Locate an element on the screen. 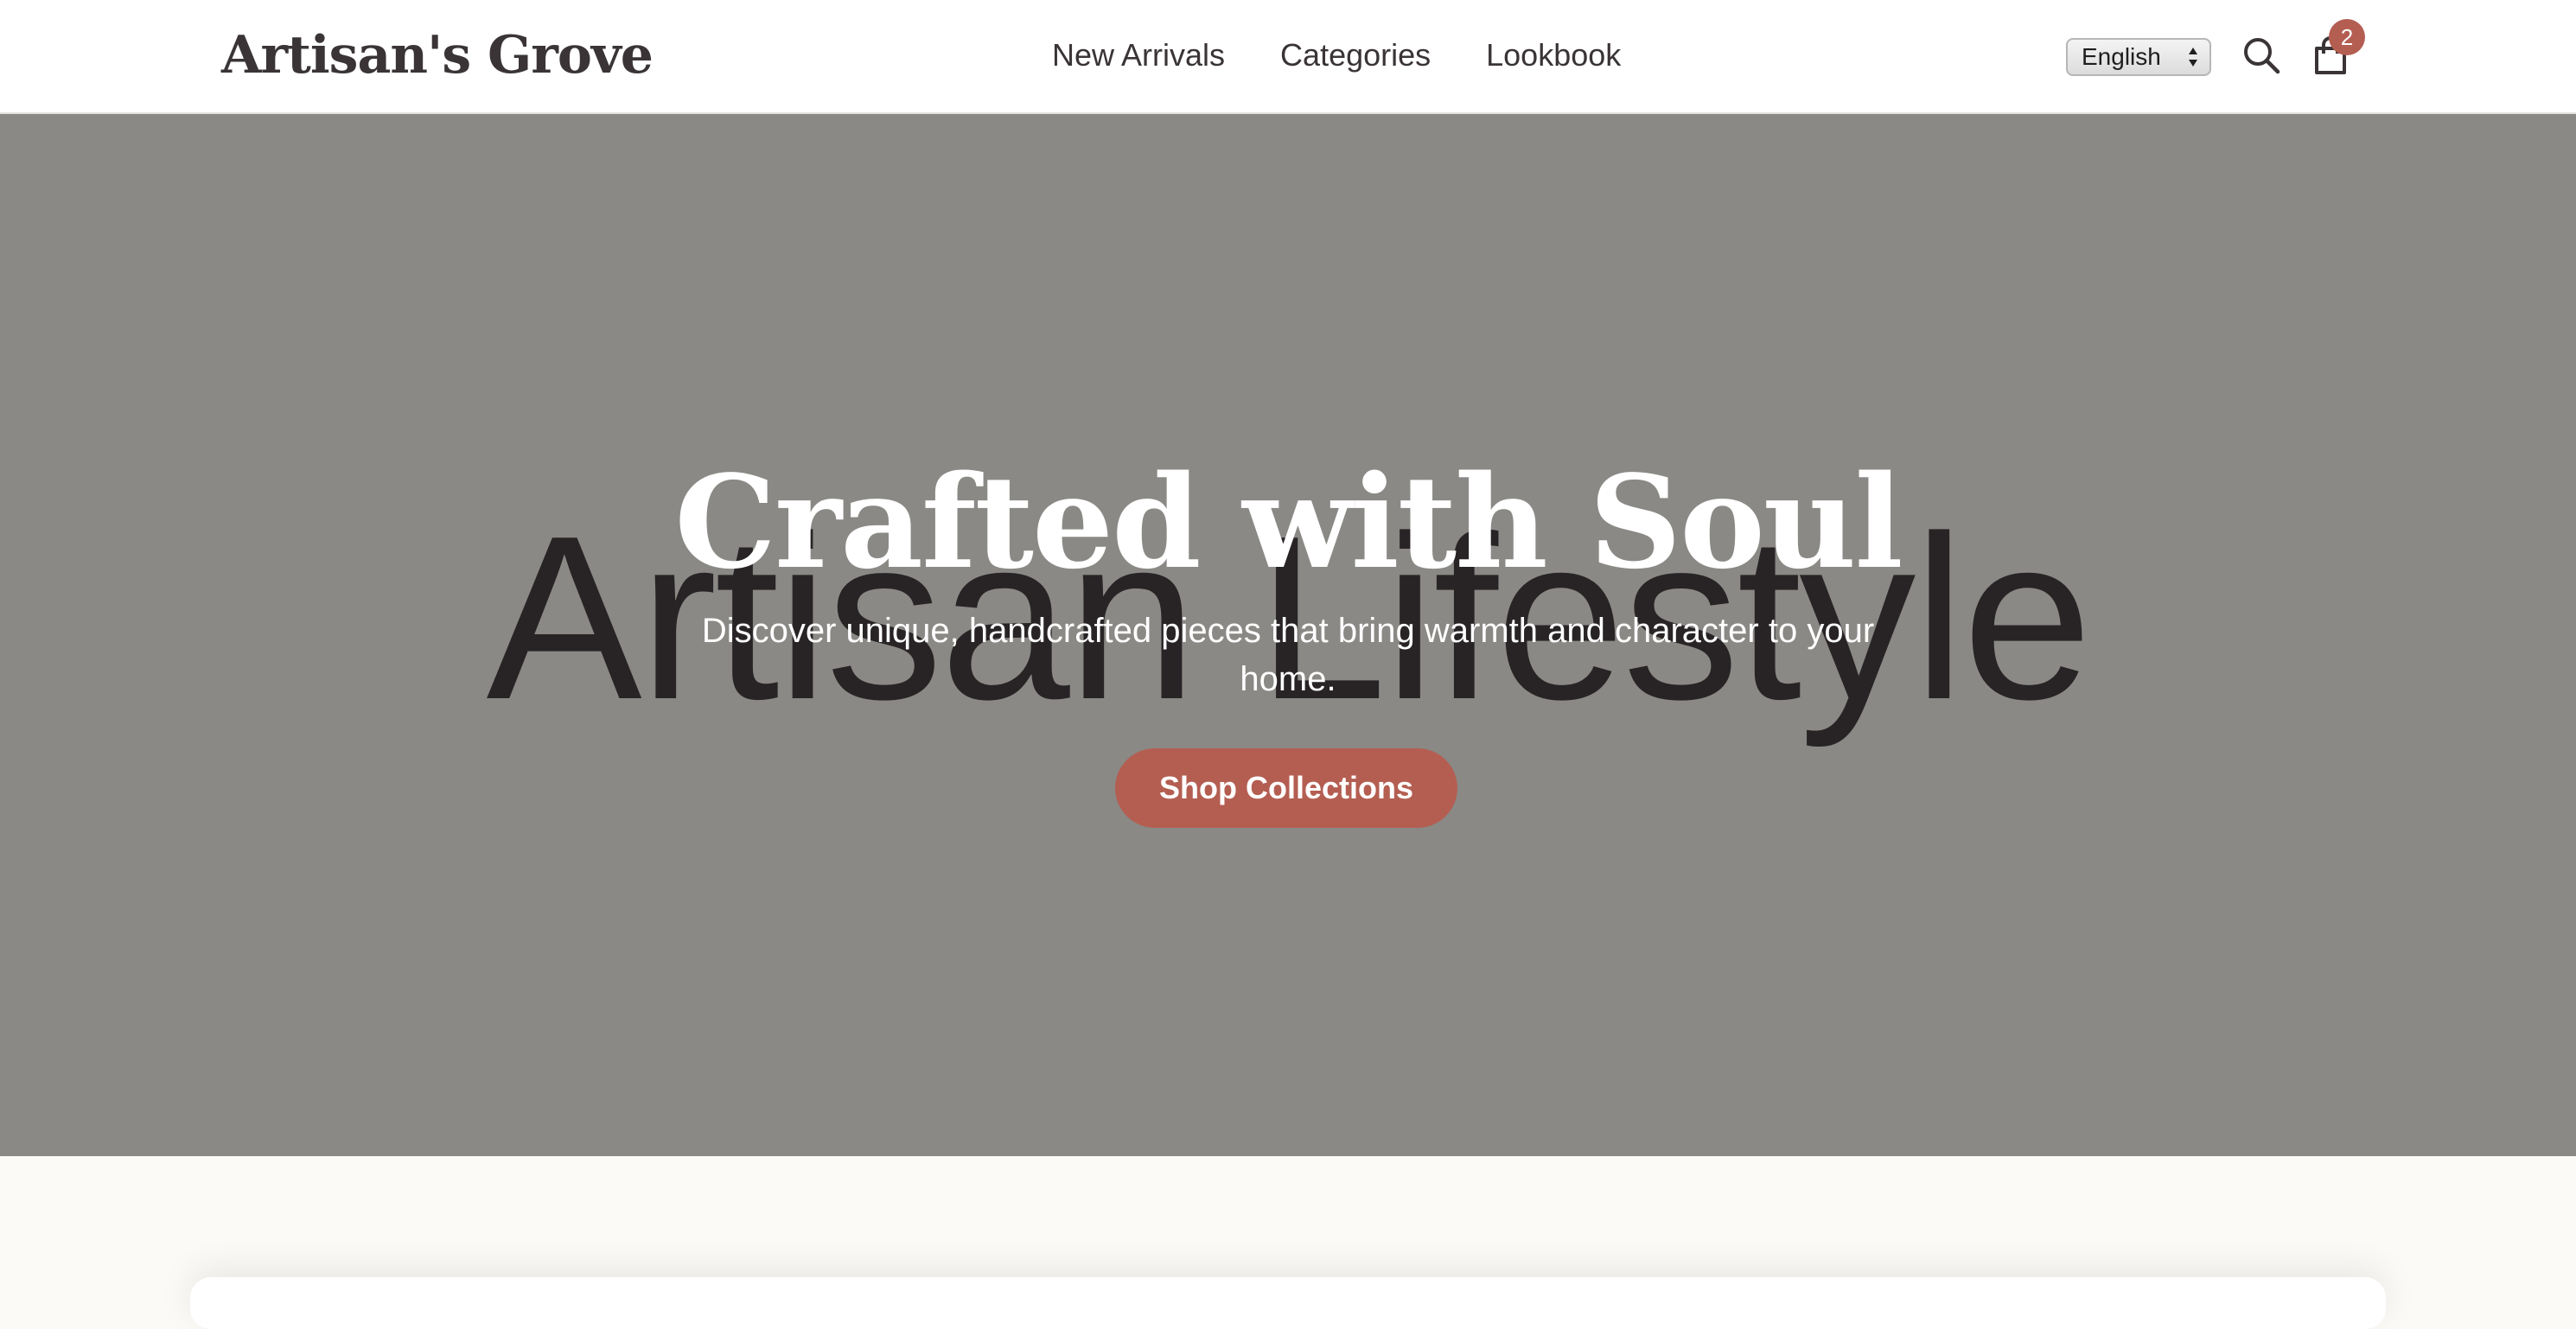 This screenshot has width=2576, height=1329. search-icon is located at coordinates (2262, 56).